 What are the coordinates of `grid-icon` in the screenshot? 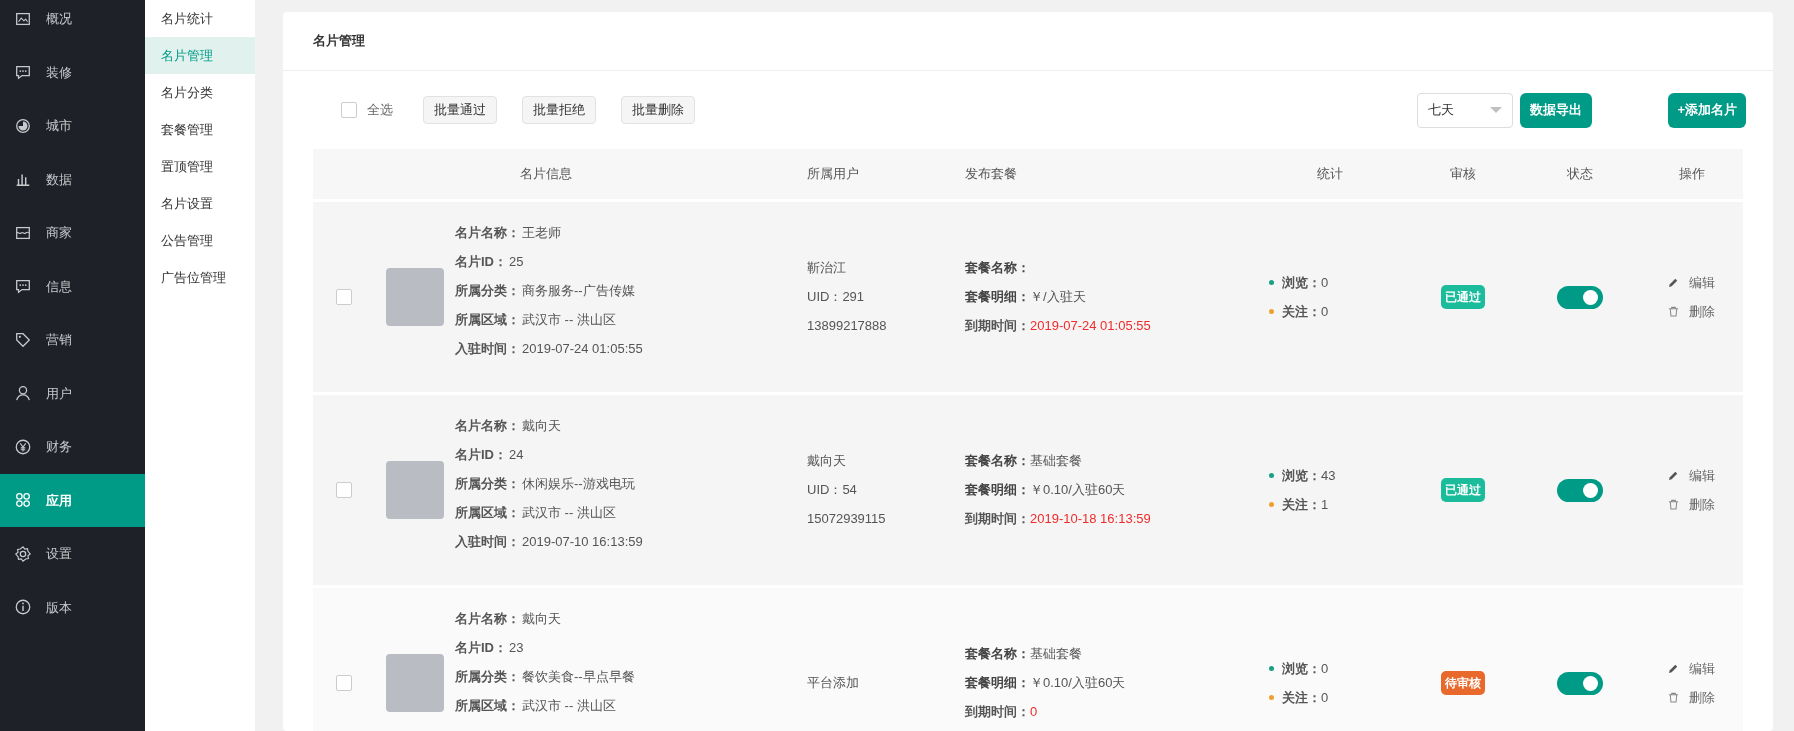 It's located at (23, 500).